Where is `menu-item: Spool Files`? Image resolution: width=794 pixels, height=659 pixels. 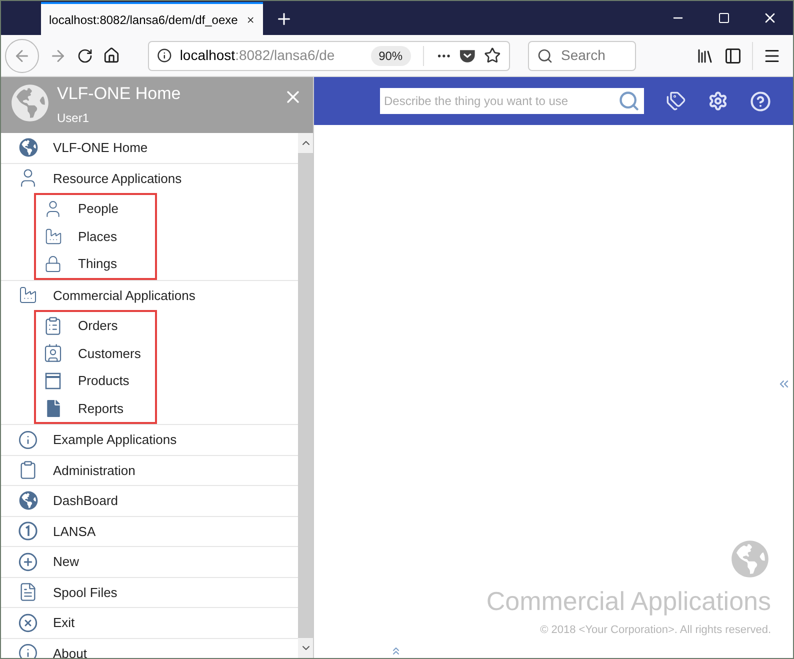 menu-item: Spool Files is located at coordinates (149, 592).